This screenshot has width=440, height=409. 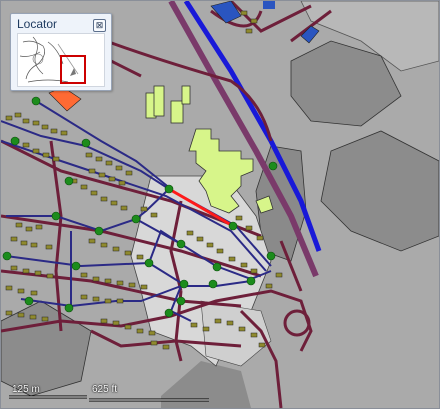 I want to click on locator-map-drawing, so click(x=61, y=60).